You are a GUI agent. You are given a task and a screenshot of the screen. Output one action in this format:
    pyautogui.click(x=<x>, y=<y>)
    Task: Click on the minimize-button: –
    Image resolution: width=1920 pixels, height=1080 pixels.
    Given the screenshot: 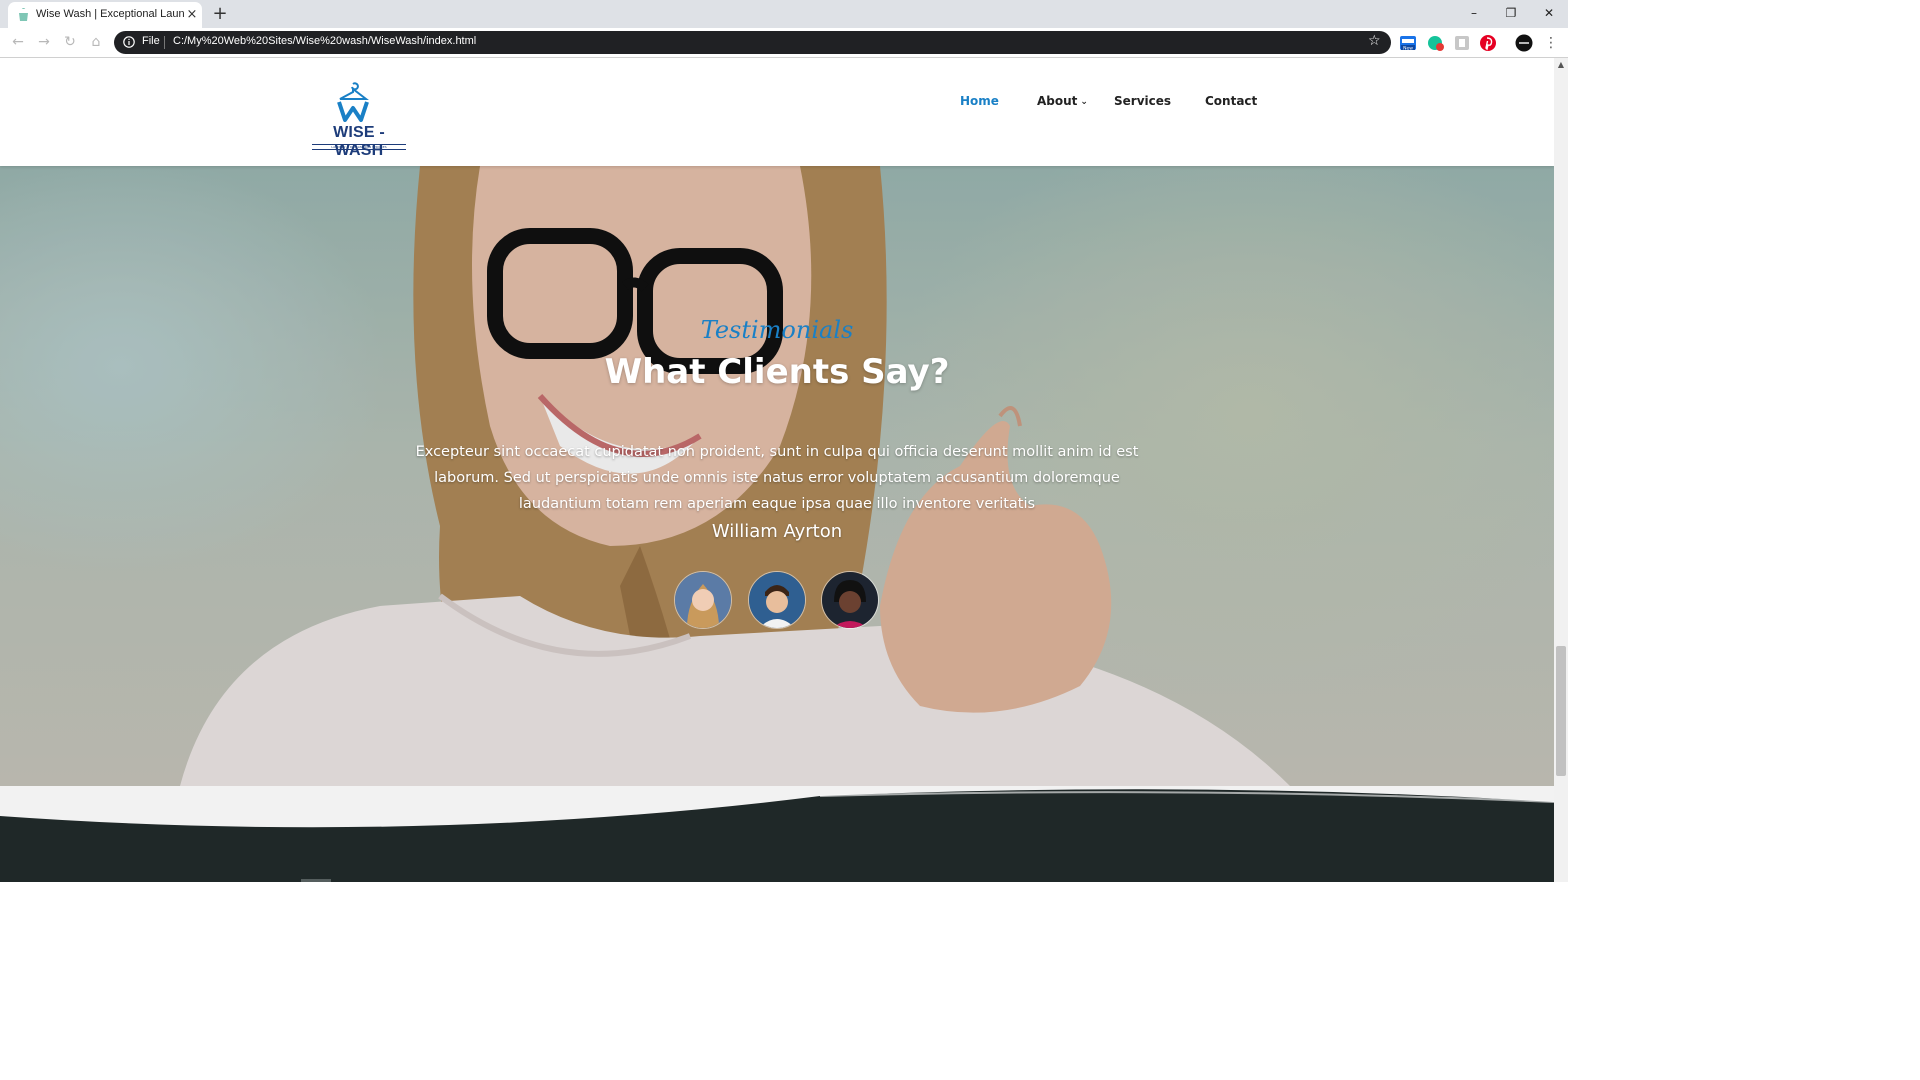 What is the action you would take?
    pyautogui.click(x=1474, y=13)
    